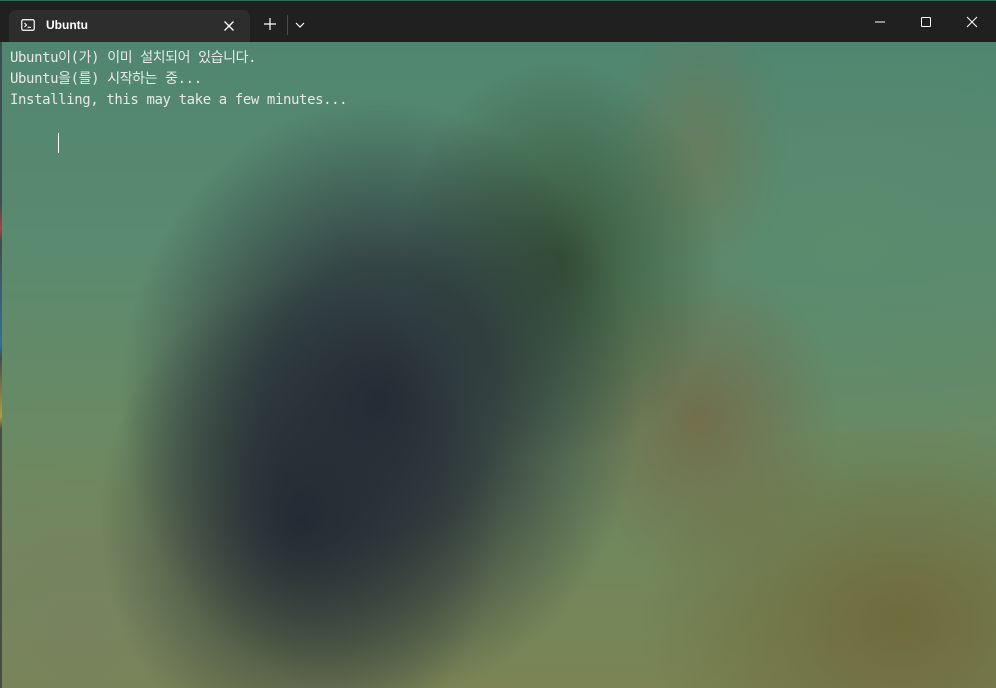 This screenshot has height=688, width=996. Describe the element at coordinates (498, 21) in the screenshot. I see `title-bar: Ubuntu` at that location.